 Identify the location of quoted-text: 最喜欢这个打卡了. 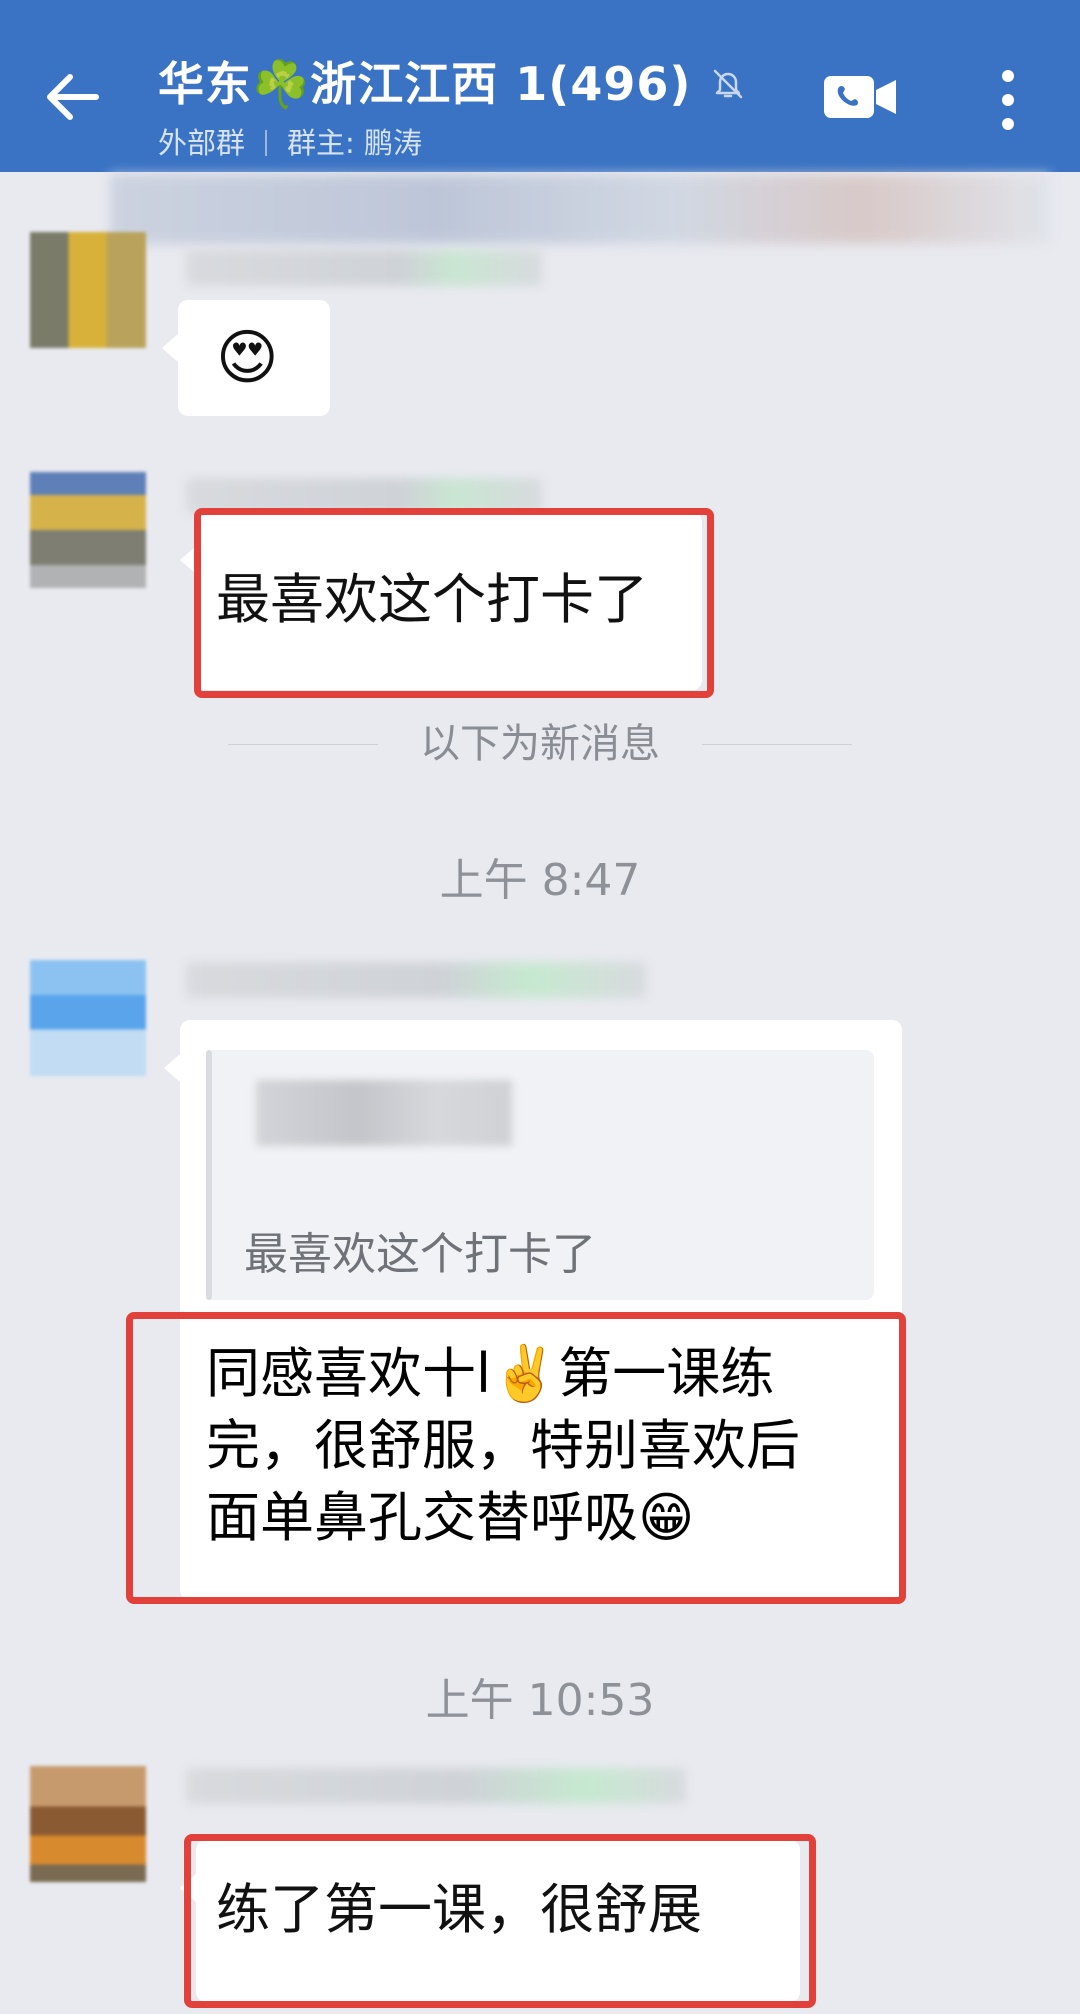
(420, 1254).